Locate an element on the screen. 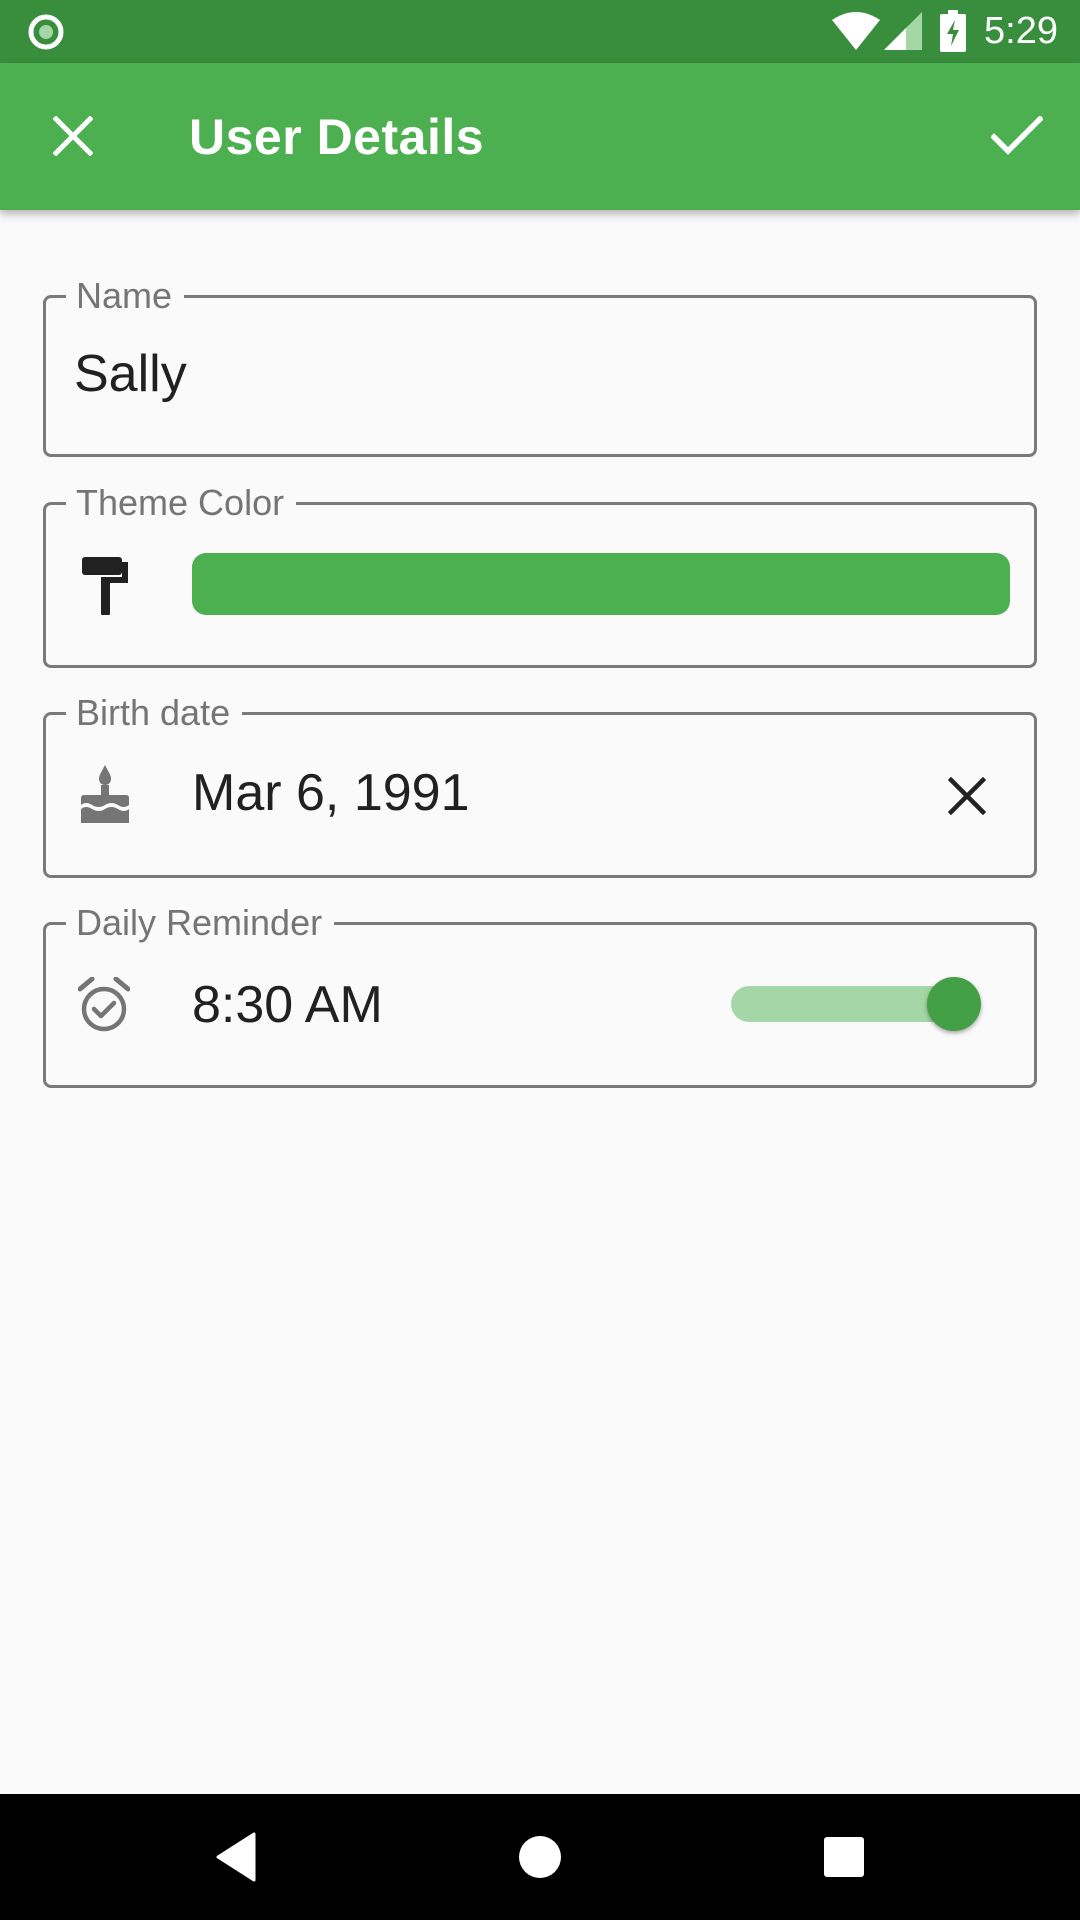  check-icon is located at coordinates (1017, 135).